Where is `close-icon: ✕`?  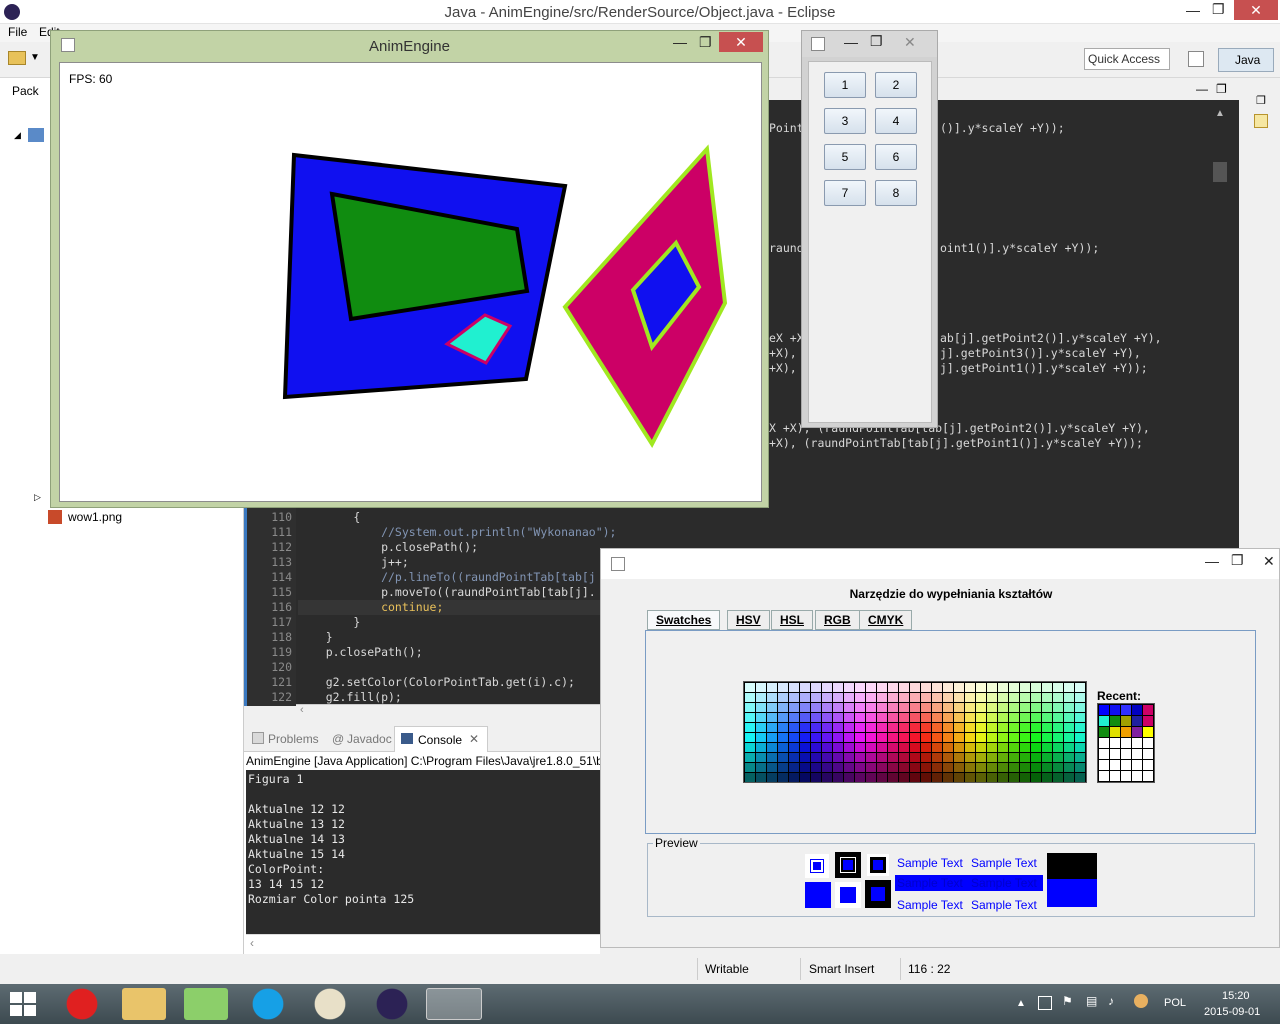
close-icon: ✕ is located at coordinates (910, 42).